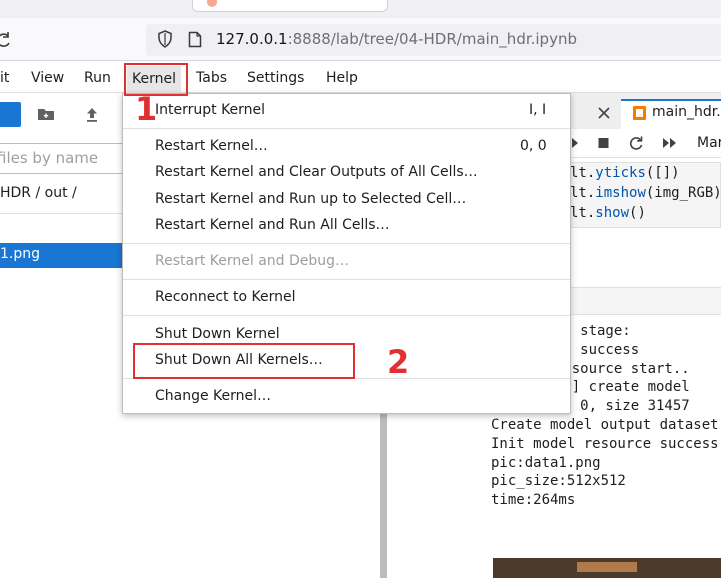 This screenshot has width=721, height=578. Describe the element at coordinates (4, 78) in the screenshot. I see `menu-edit: it` at that location.